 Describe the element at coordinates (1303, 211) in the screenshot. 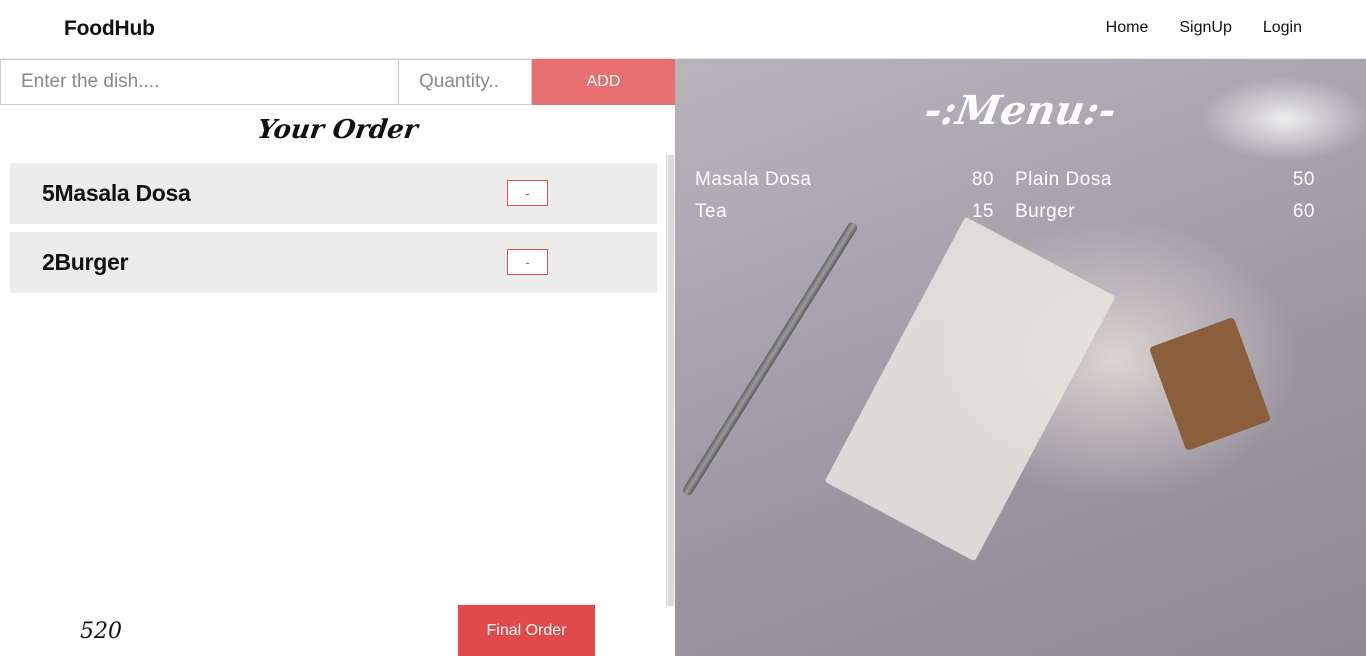

I see `menu-item-price: 60` at that location.